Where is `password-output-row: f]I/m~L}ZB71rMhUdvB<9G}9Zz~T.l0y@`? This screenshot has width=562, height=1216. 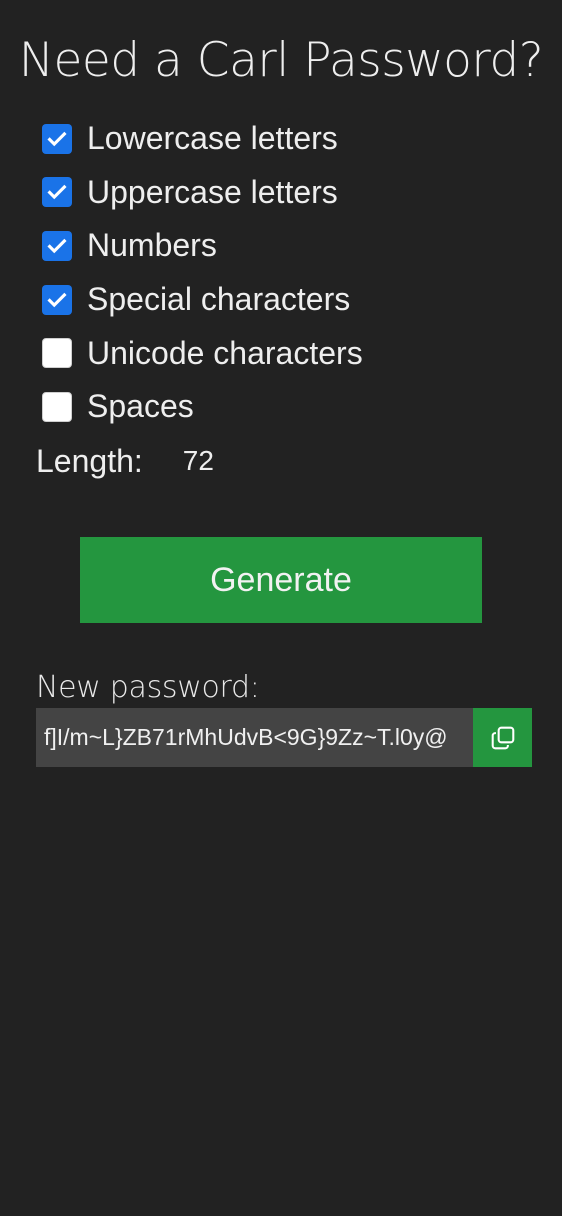 password-output-row: f]I/m~L}ZB71rMhUdvB<9G}9Zz~T.l0y@ is located at coordinates (284, 737).